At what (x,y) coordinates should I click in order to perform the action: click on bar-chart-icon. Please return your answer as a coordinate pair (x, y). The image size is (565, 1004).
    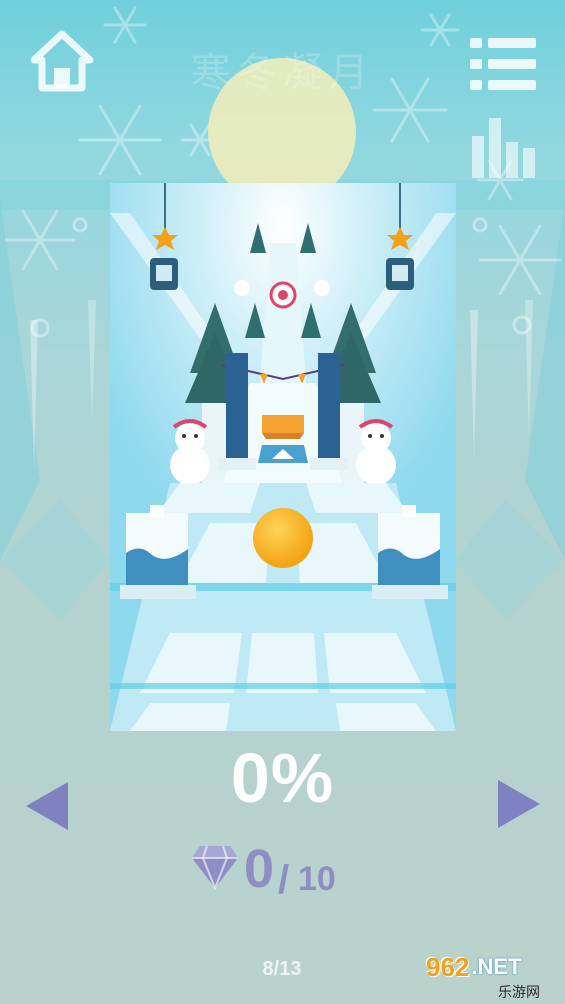
    Looking at the image, I should click on (503, 148).